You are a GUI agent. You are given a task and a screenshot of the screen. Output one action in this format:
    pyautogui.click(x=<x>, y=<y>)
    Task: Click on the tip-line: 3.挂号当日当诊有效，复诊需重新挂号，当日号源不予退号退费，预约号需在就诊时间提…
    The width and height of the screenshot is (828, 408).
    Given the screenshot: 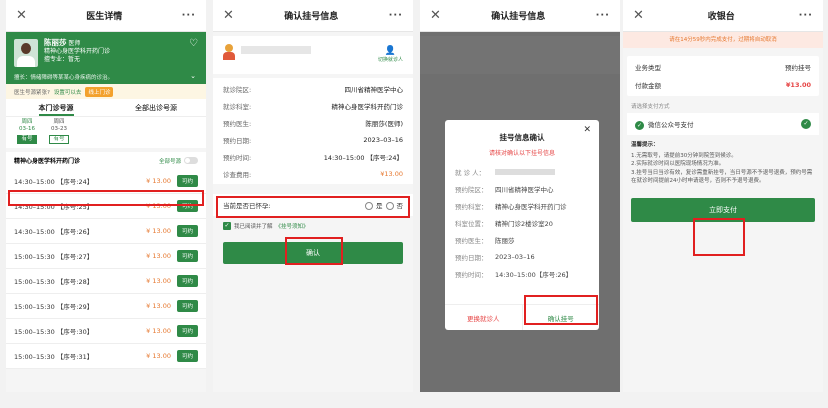 What is the action you would take?
    pyautogui.click(x=722, y=177)
    